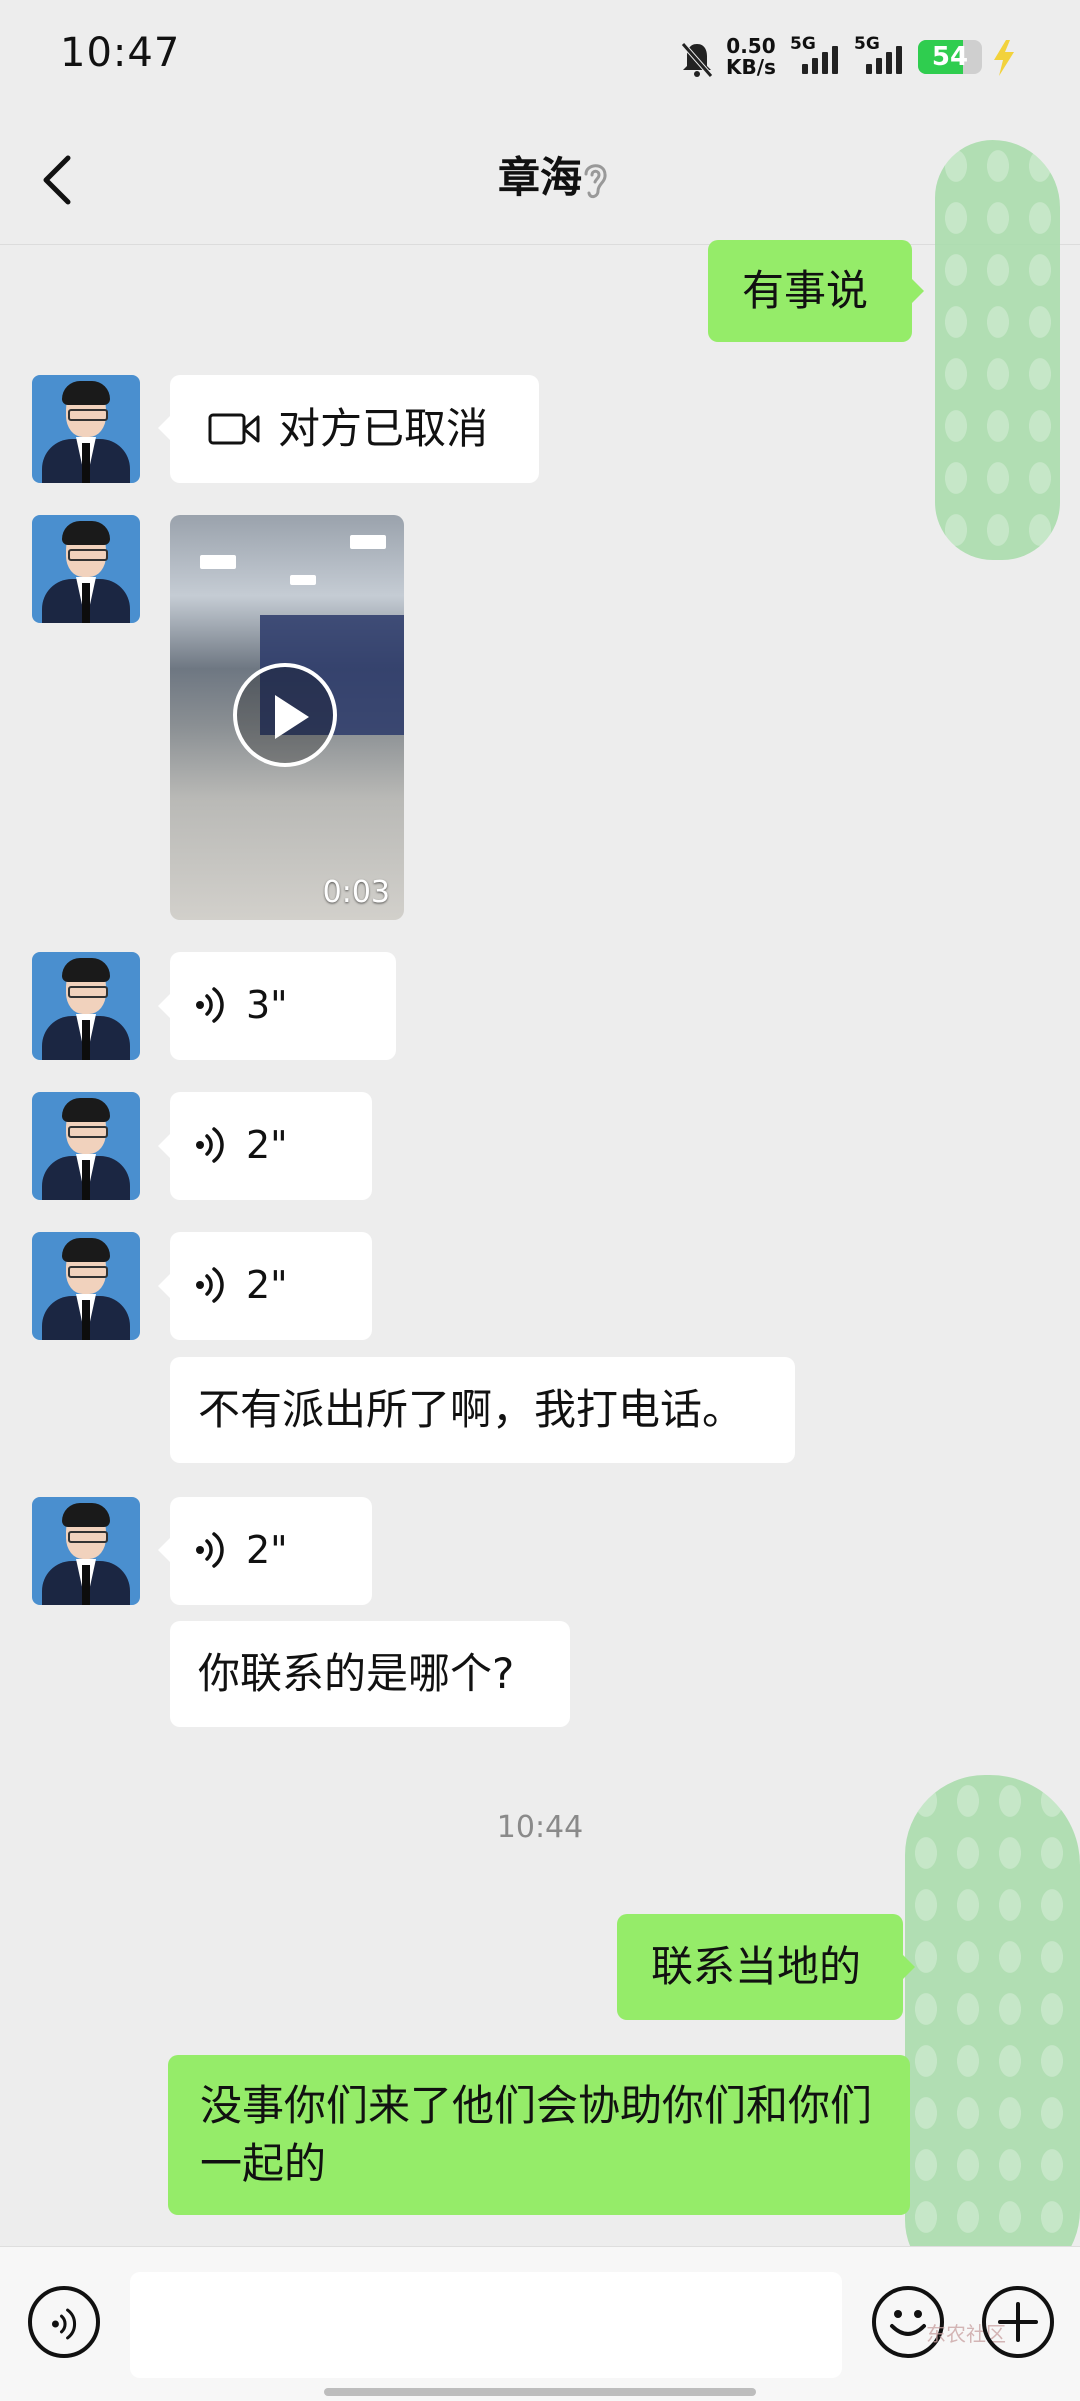 The width and height of the screenshot is (1080, 2401). Describe the element at coordinates (867, 44) in the screenshot. I see `signal-2-label: 5G` at that location.